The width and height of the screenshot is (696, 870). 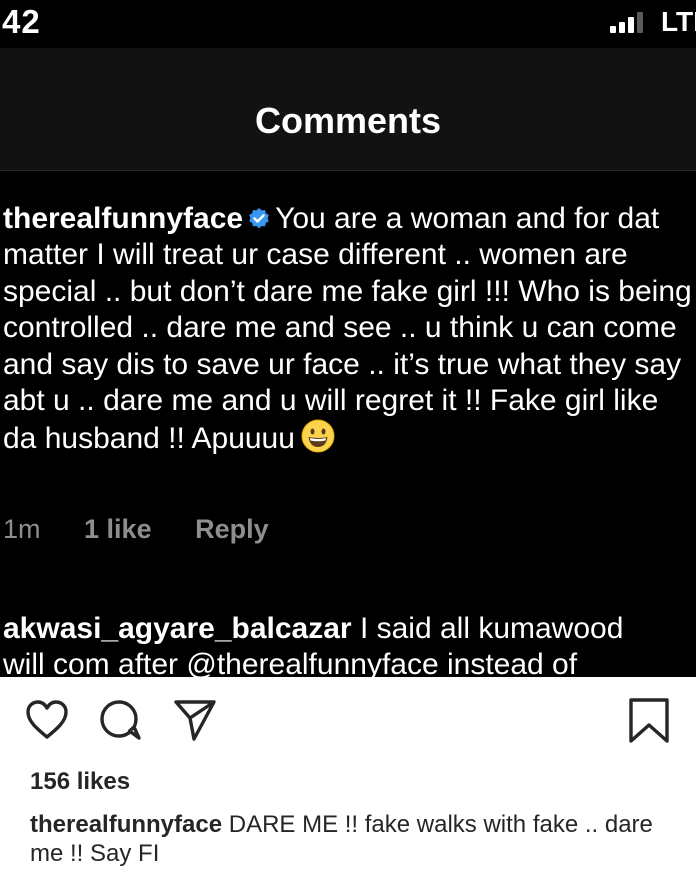 I want to click on bookmark-icon, so click(x=649, y=720).